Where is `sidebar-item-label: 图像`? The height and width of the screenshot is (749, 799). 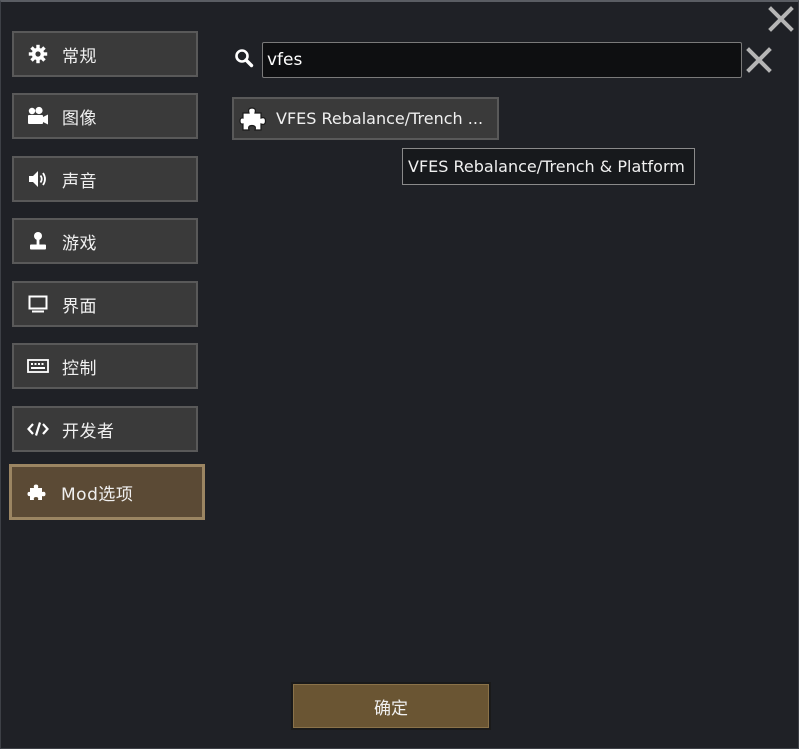 sidebar-item-label: 图像 is located at coordinates (79, 118).